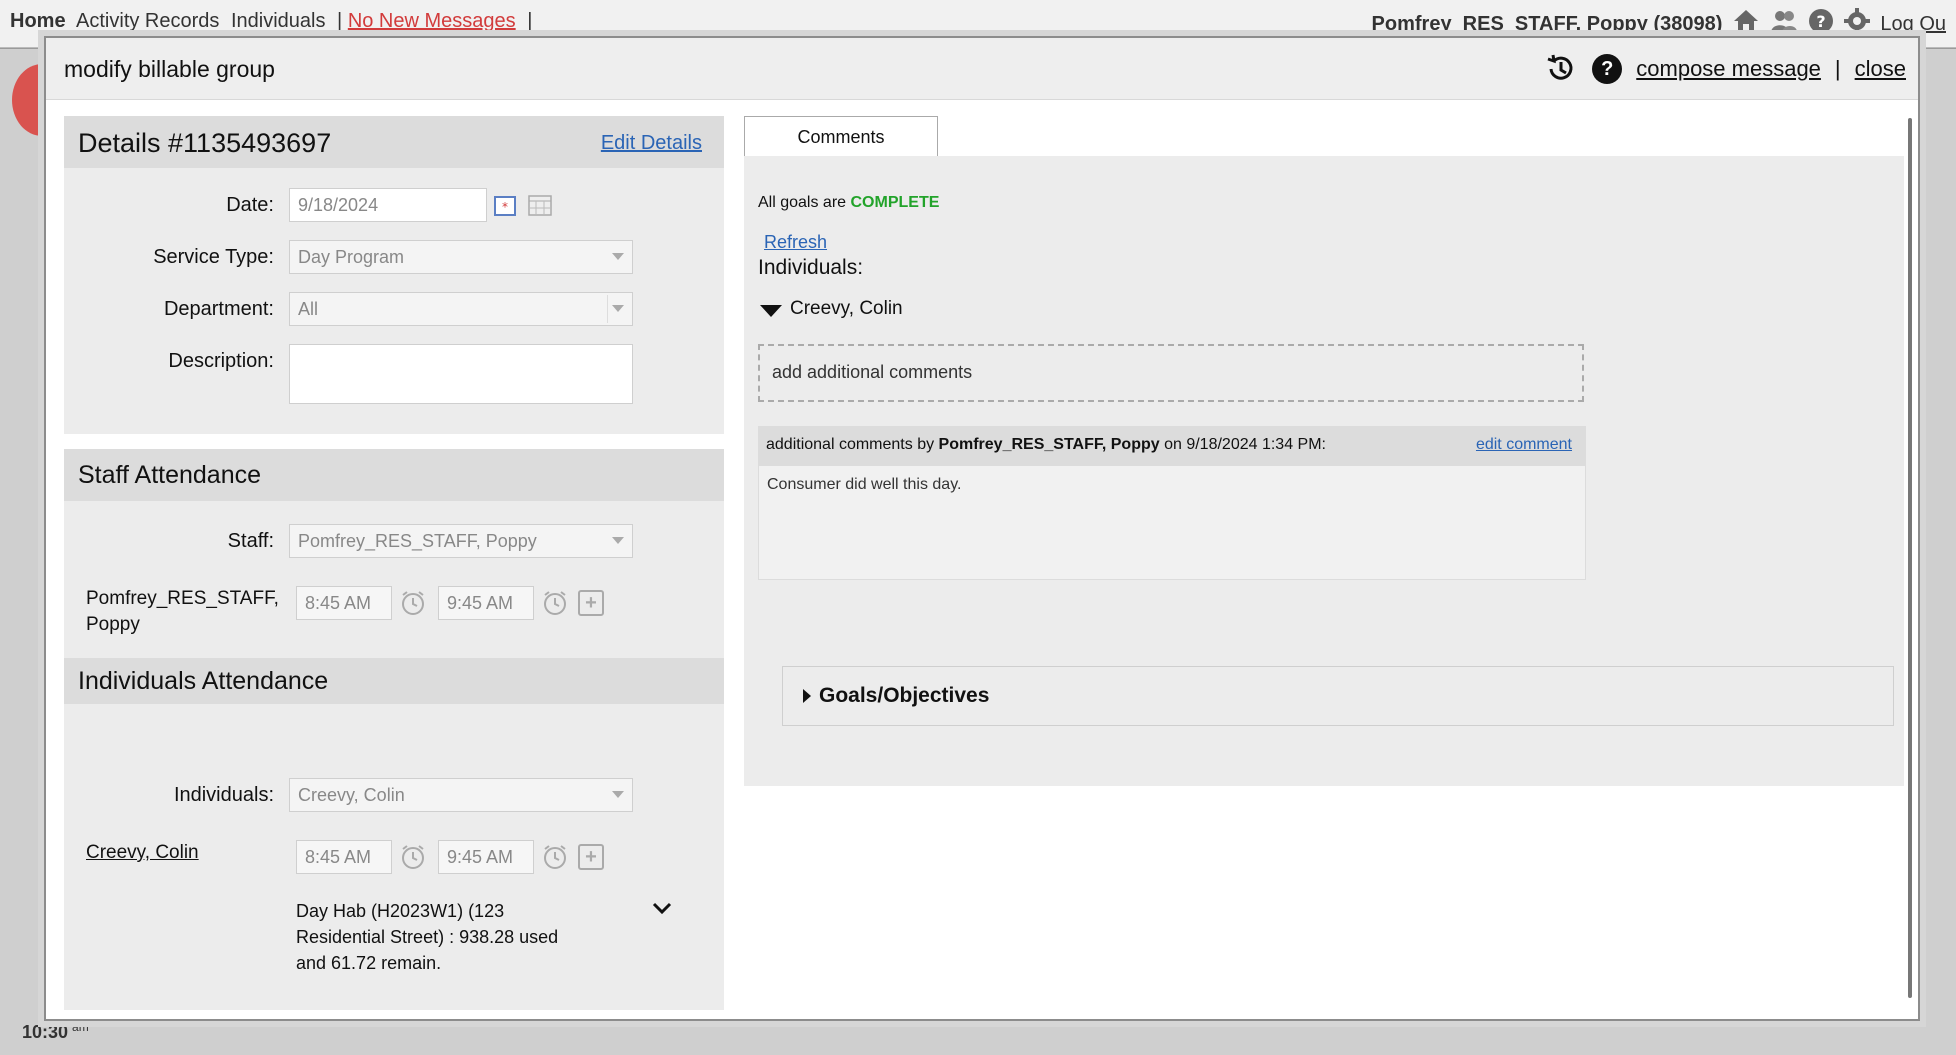 This screenshot has width=1956, height=1055. What do you see at coordinates (807, 696) in the screenshot?
I see `caret-right-icon` at bounding box center [807, 696].